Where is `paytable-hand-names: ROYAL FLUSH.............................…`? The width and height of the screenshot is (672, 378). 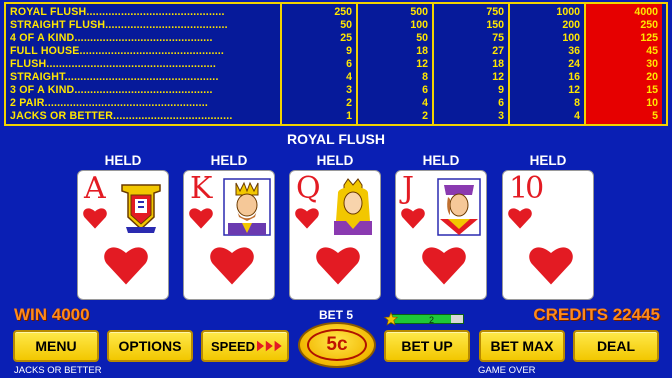 paytable-hand-names: ROYAL FLUSH.............................… is located at coordinates (144, 64).